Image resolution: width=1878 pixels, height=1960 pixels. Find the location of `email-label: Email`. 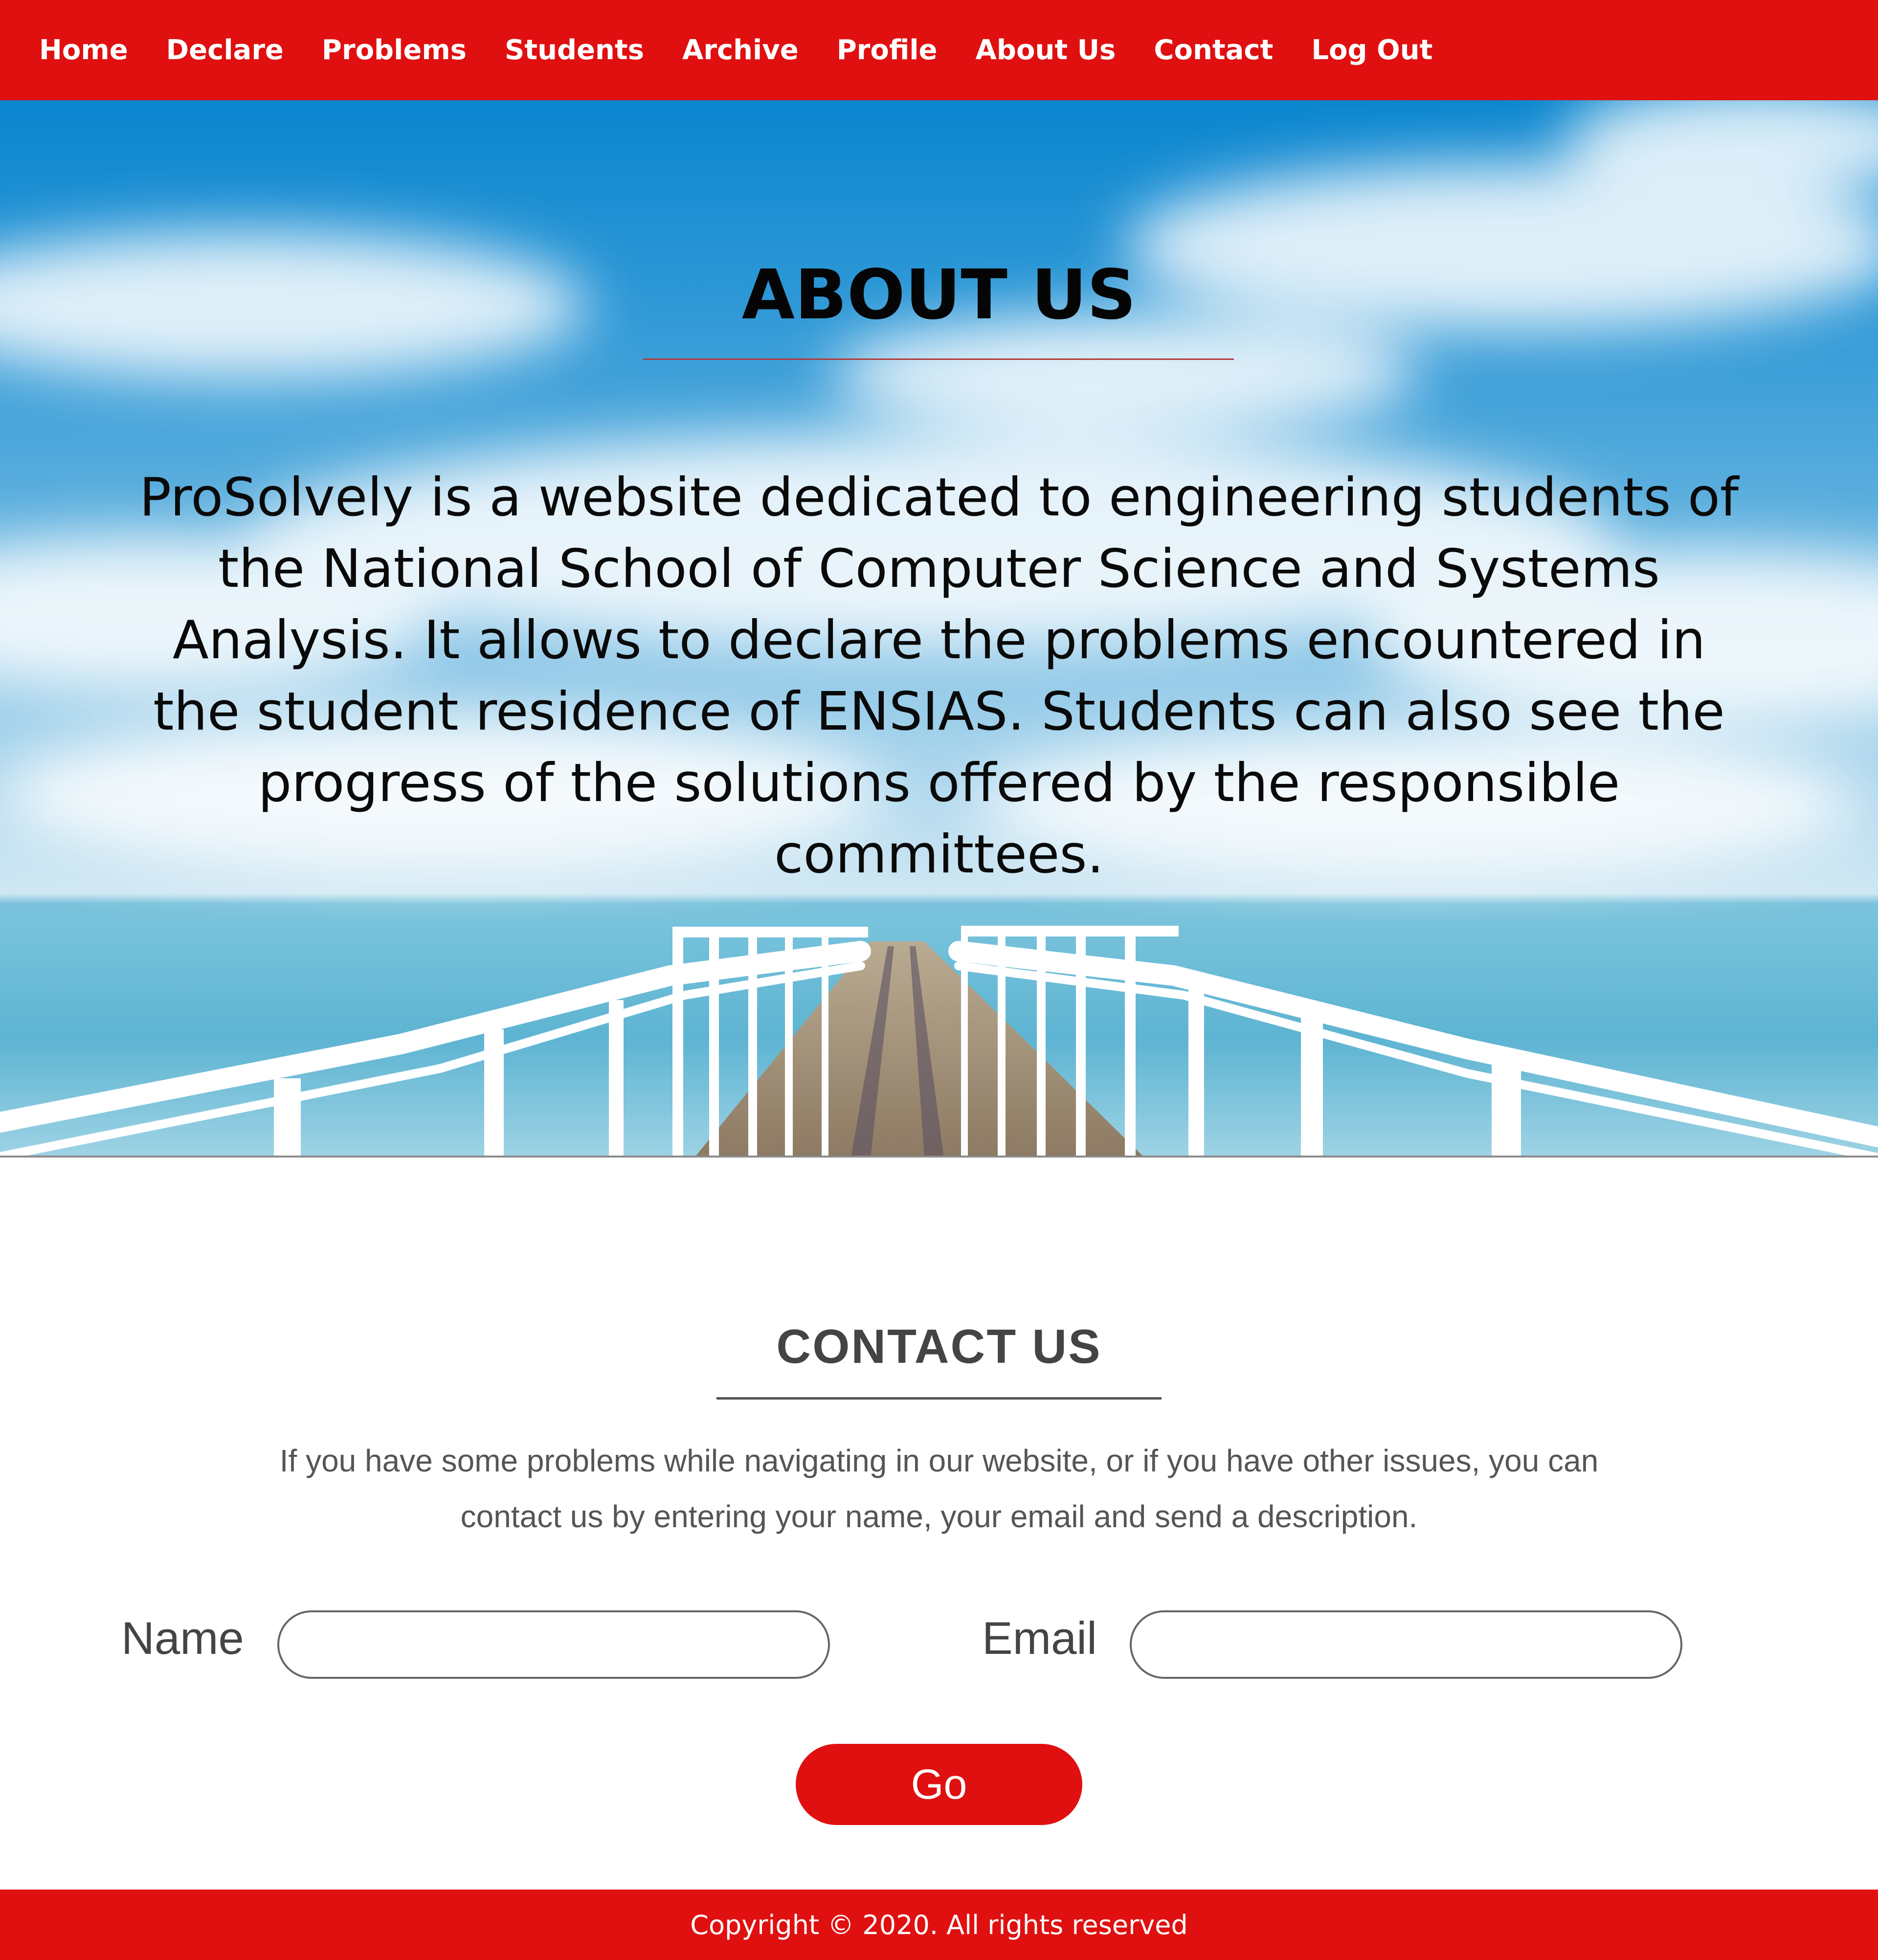

email-label: Email is located at coordinates (1039, 1638).